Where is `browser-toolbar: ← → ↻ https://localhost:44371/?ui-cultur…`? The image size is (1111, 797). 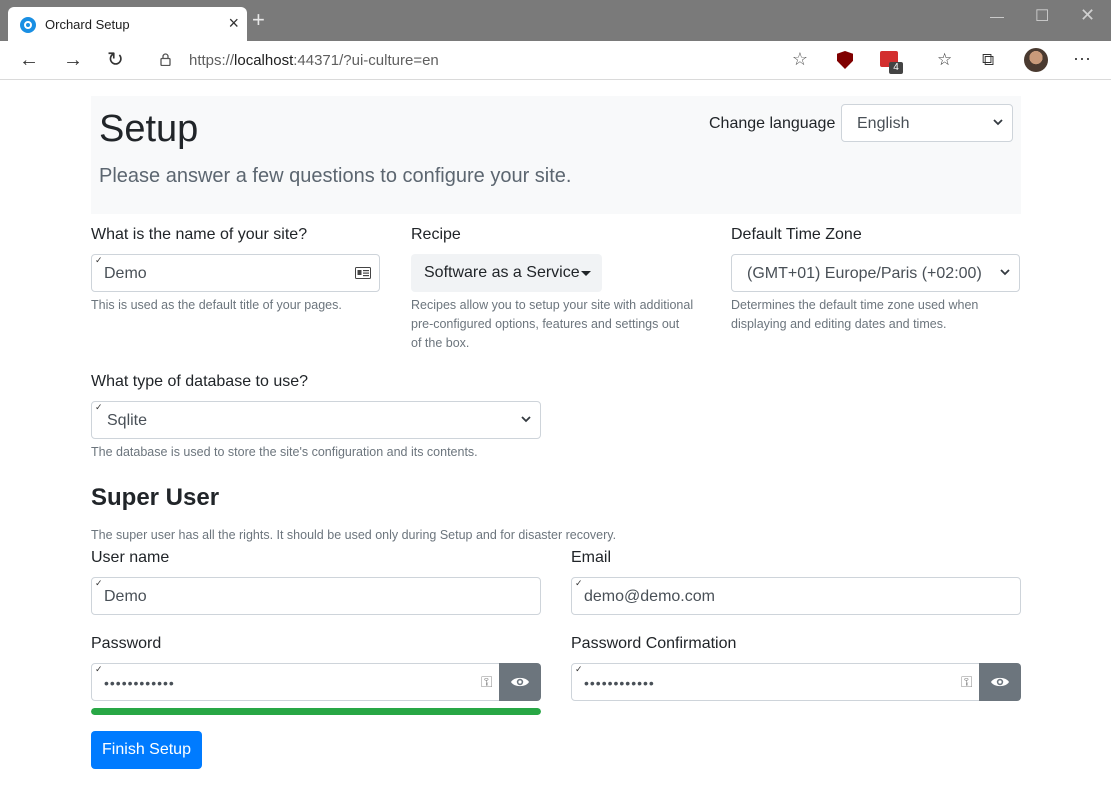
browser-toolbar: ← → ↻ https://localhost:44371/?ui-cultur… is located at coordinates (555, 60).